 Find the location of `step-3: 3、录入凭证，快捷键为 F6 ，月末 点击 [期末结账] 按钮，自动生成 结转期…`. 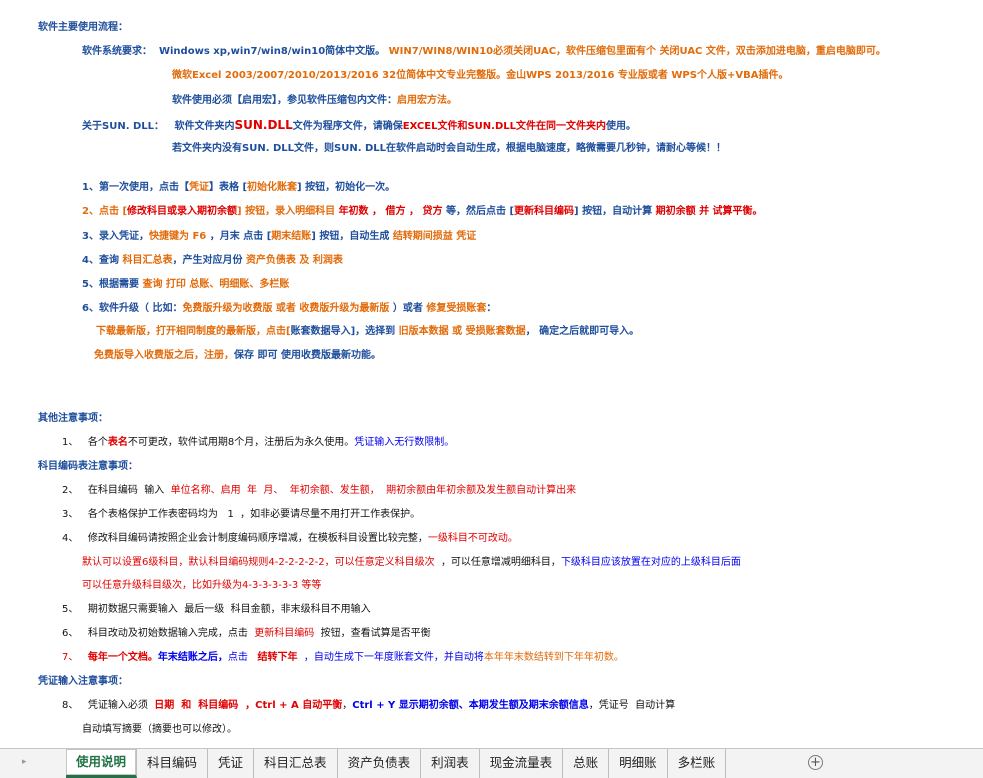

step-3: 3、录入凭证，快捷键为 F6 ，月末 点击 [期末结账] 按钮，自动生成 结转期… is located at coordinates (279, 236).